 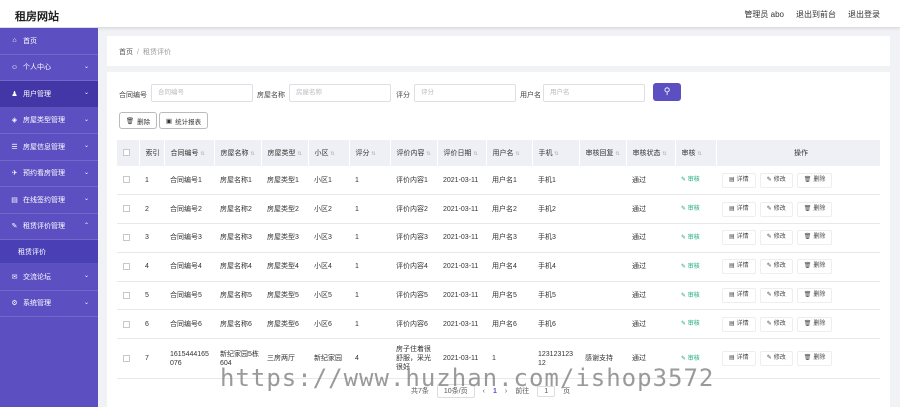 What do you see at coordinates (49, 200) in the screenshot?
I see `sidebar-item: ▤ 在线签约管理 ⌄` at bounding box center [49, 200].